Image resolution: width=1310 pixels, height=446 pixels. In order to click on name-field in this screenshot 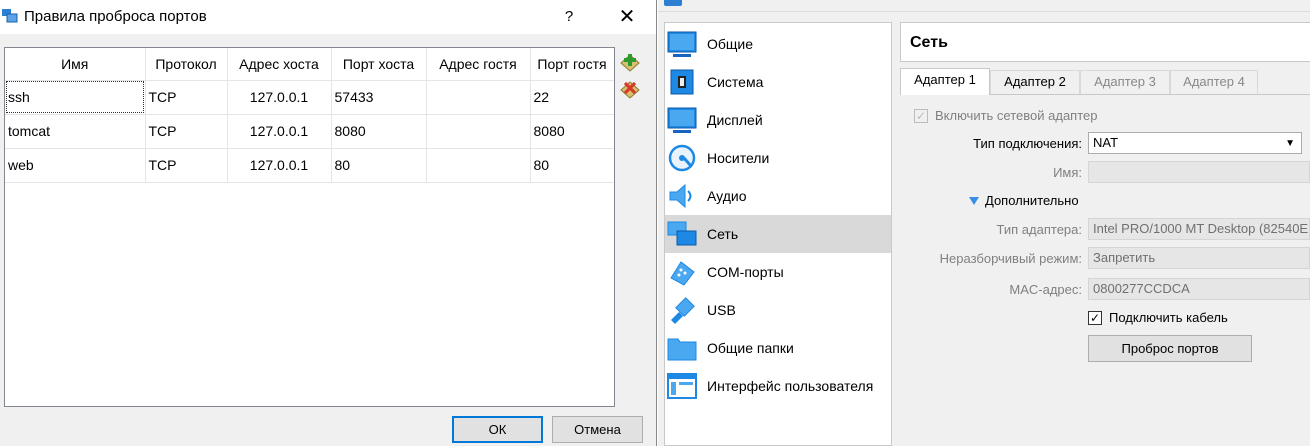, I will do `click(1199, 172)`.